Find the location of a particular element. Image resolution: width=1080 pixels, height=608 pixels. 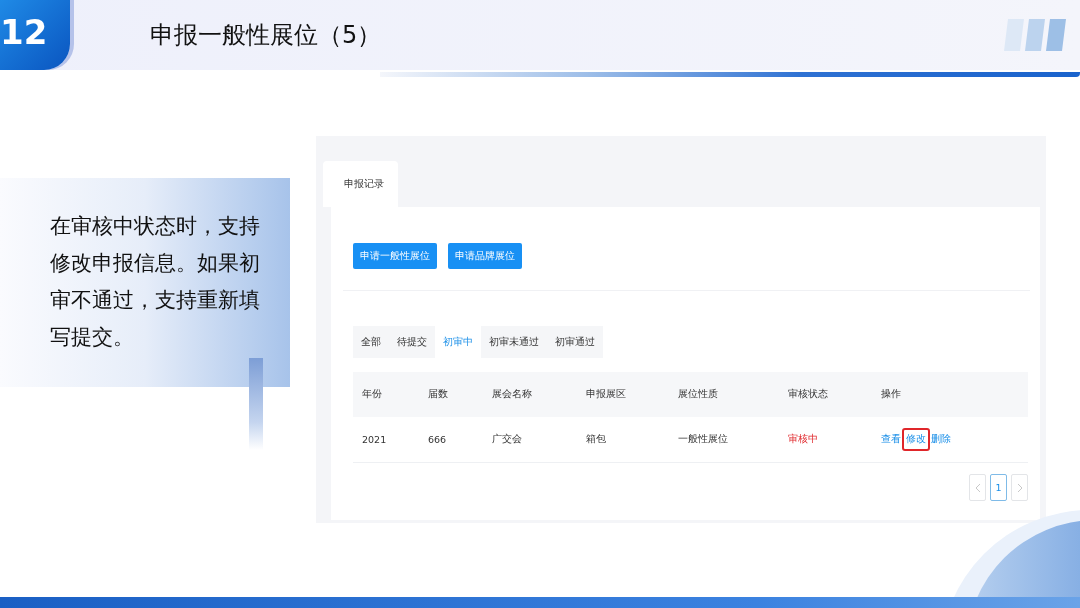

filter-tab: 初审未通过 is located at coordinates (514, 342).